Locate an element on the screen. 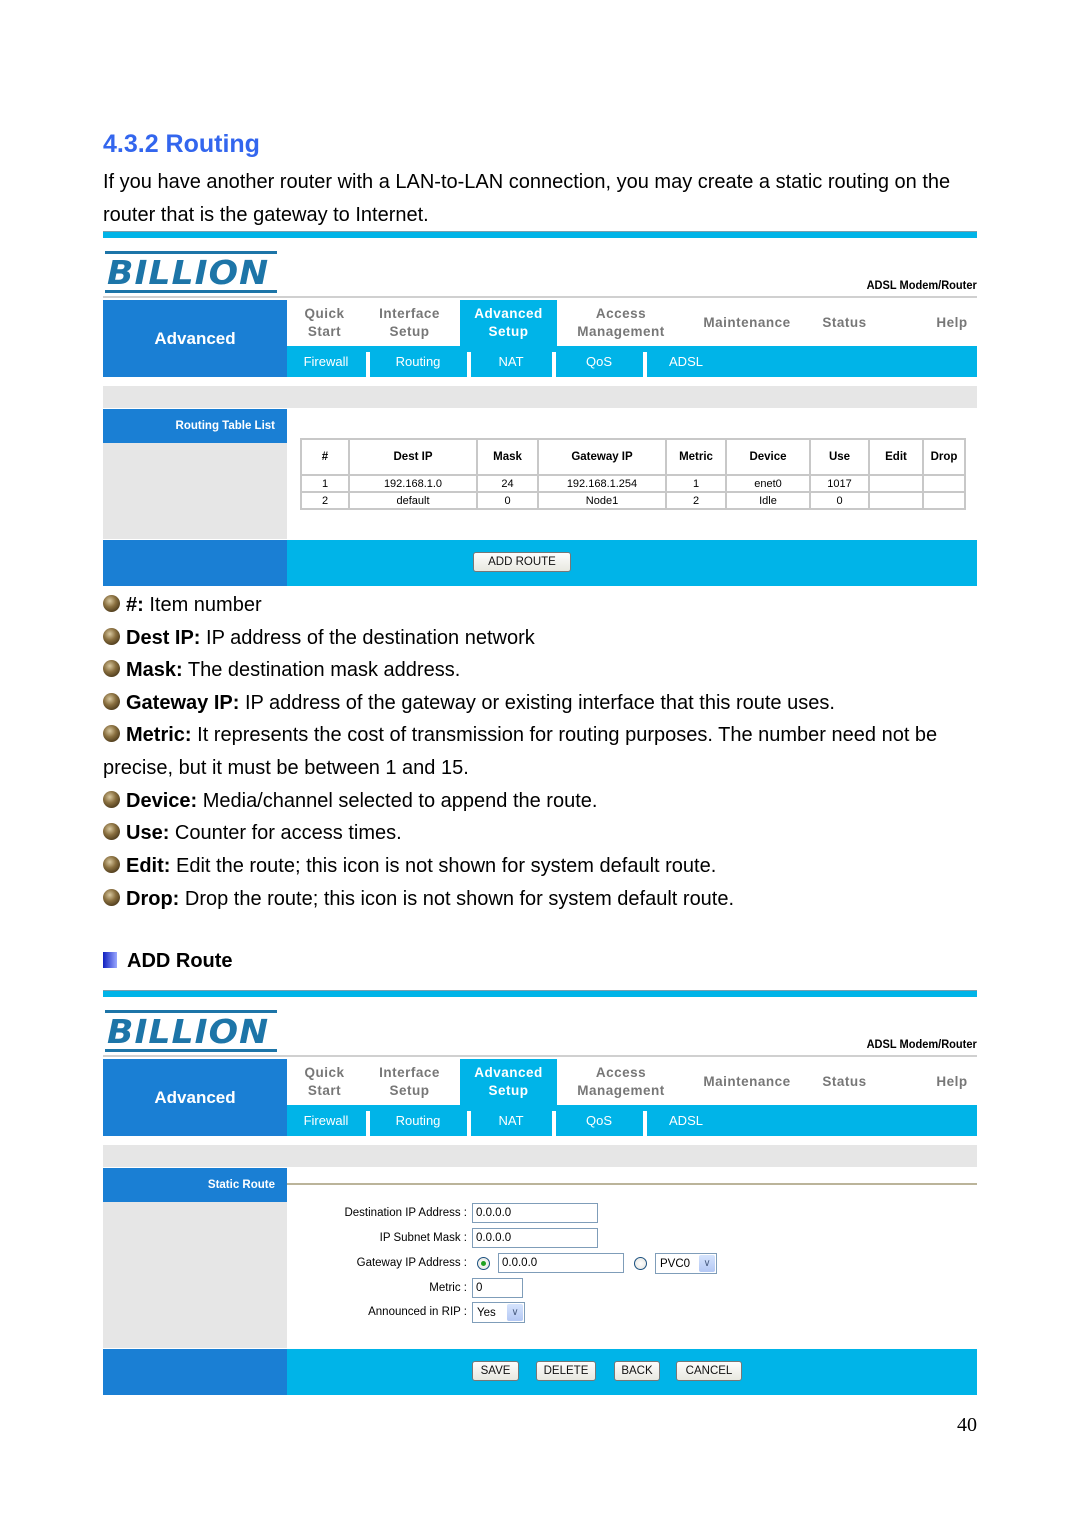  gateway-interface-select: PVC0 ∨ is located at coordinates (686, 1263).